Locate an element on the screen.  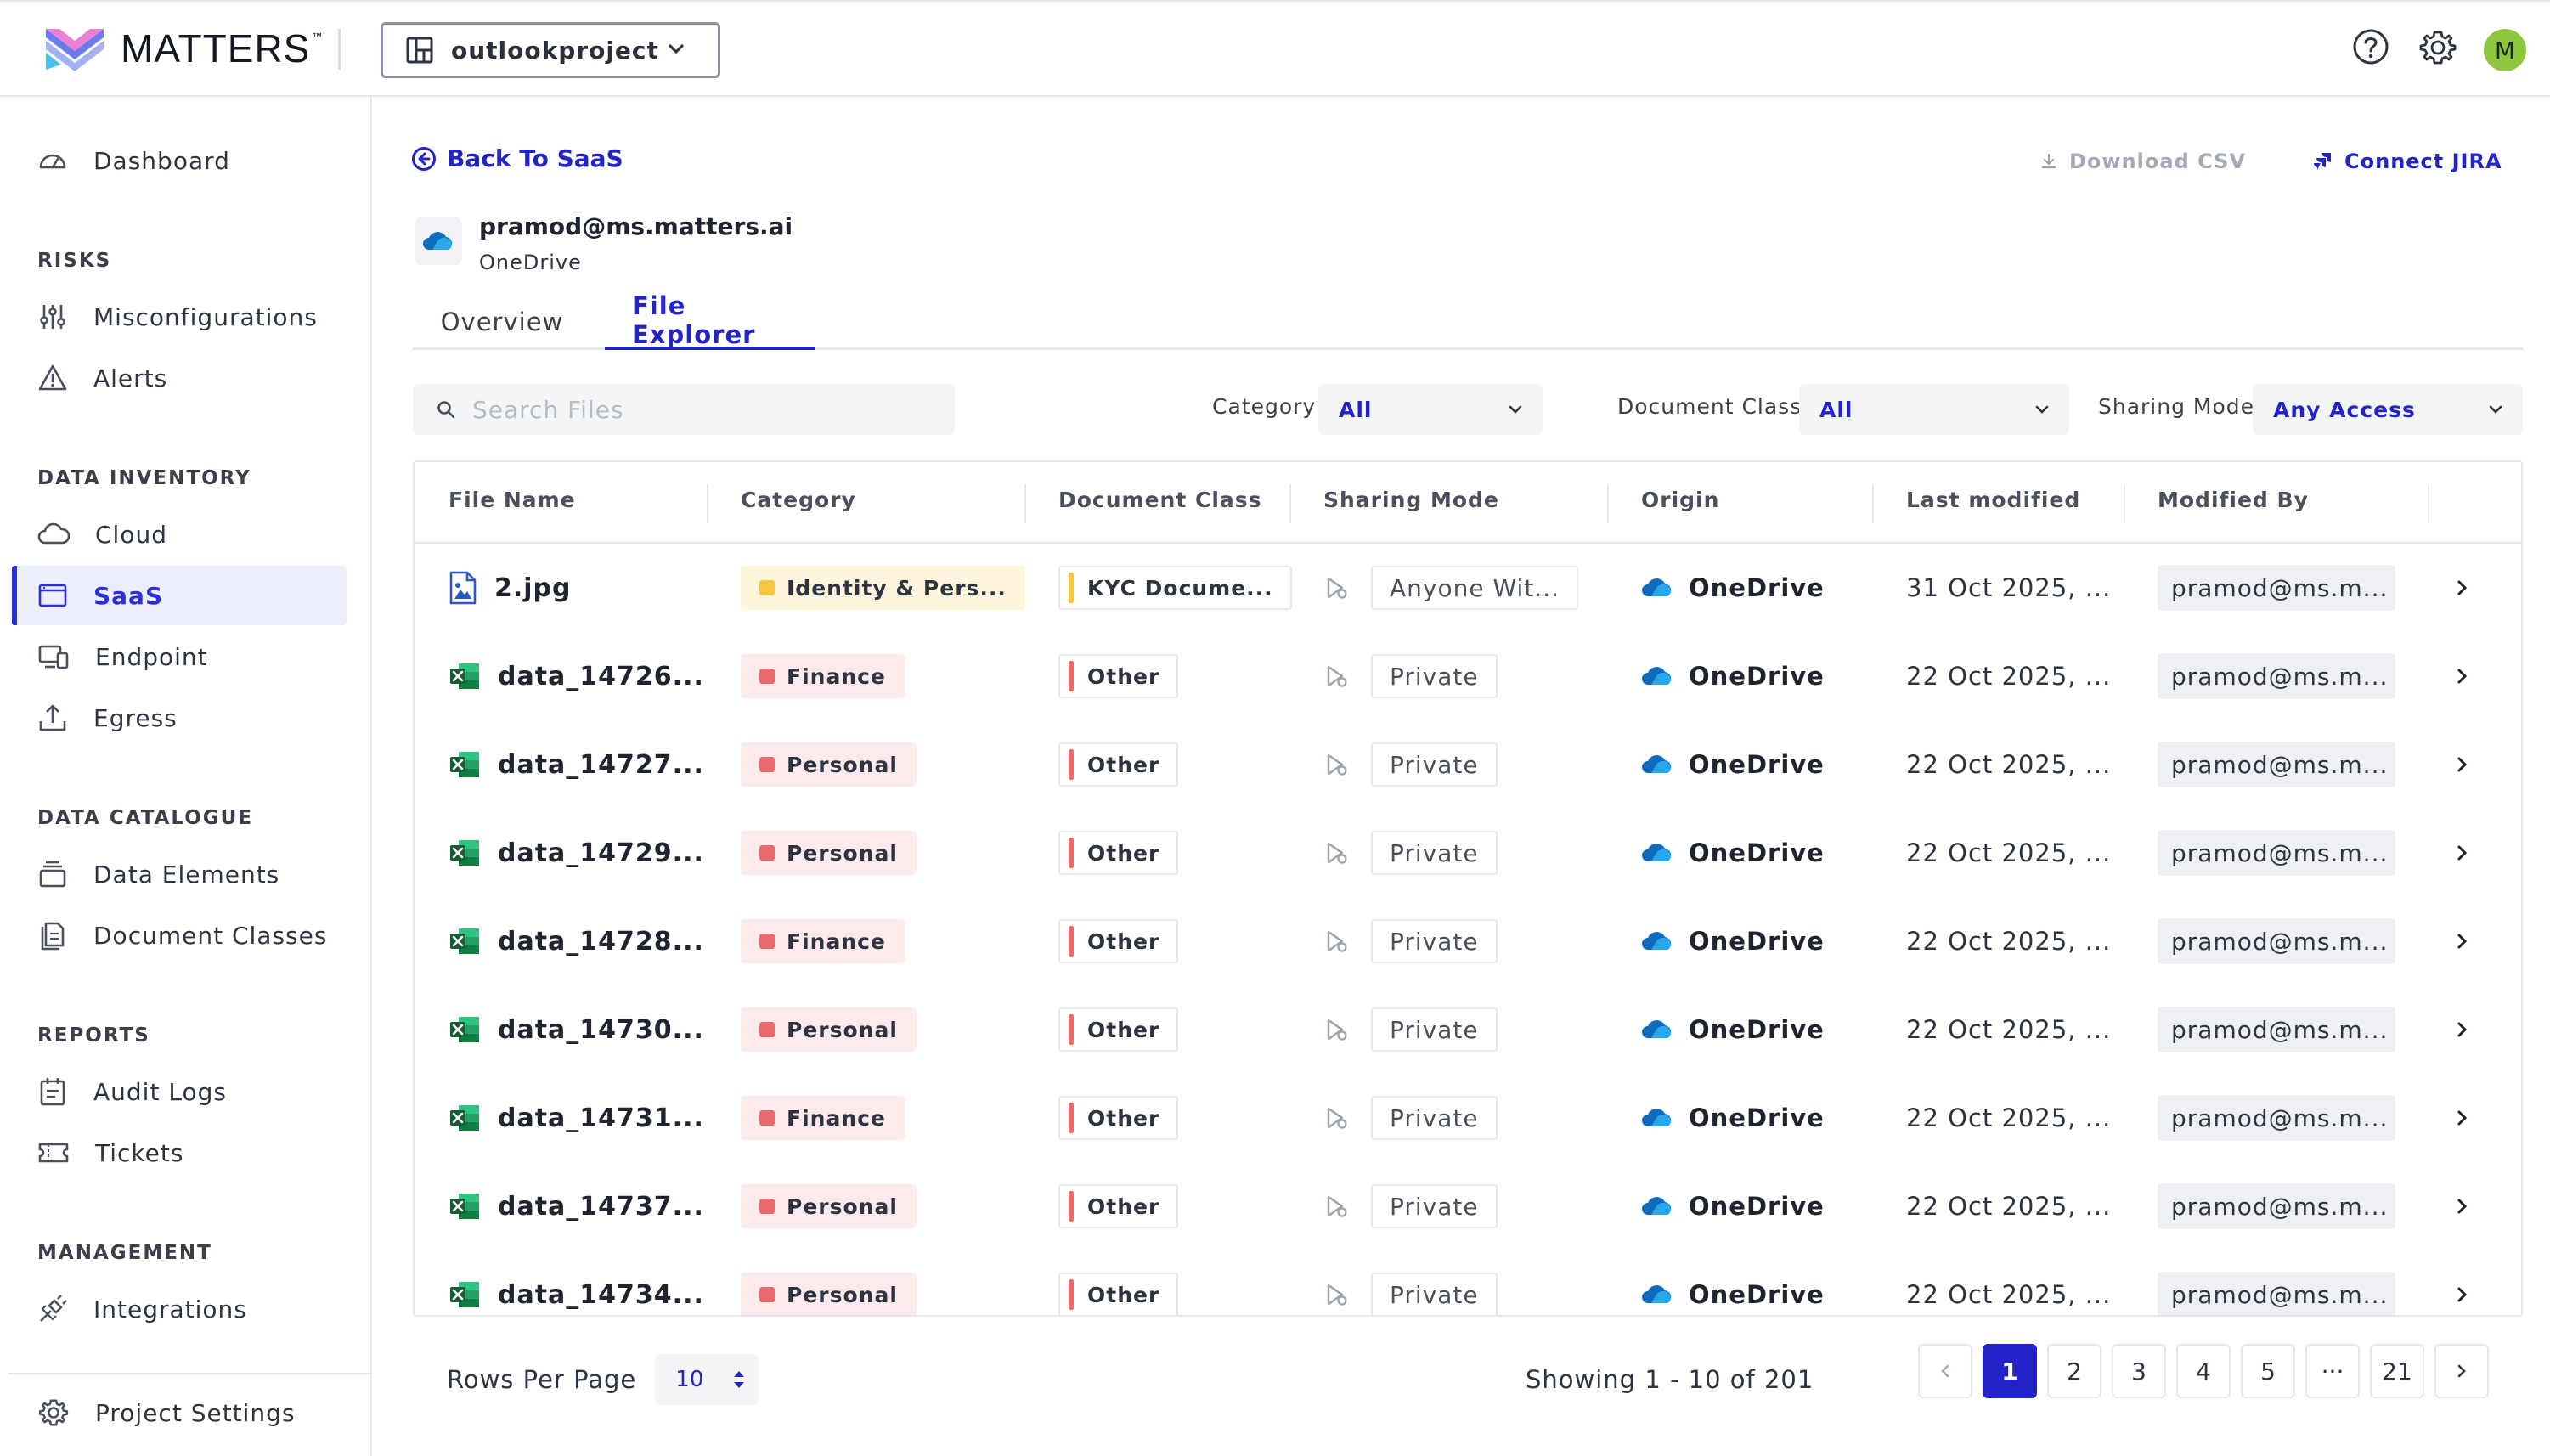
sidebar-item-egress: Egress is located at coordinates (179, 718).